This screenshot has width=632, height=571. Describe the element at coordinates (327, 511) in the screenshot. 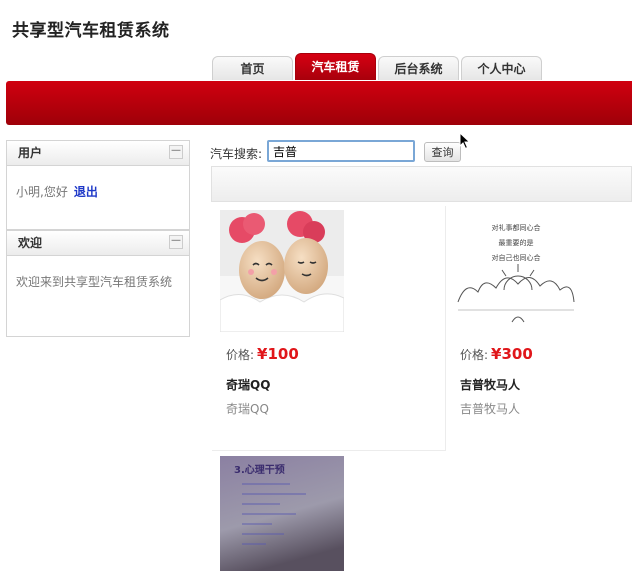

I see `car-card: 3.心理干预` at that location.